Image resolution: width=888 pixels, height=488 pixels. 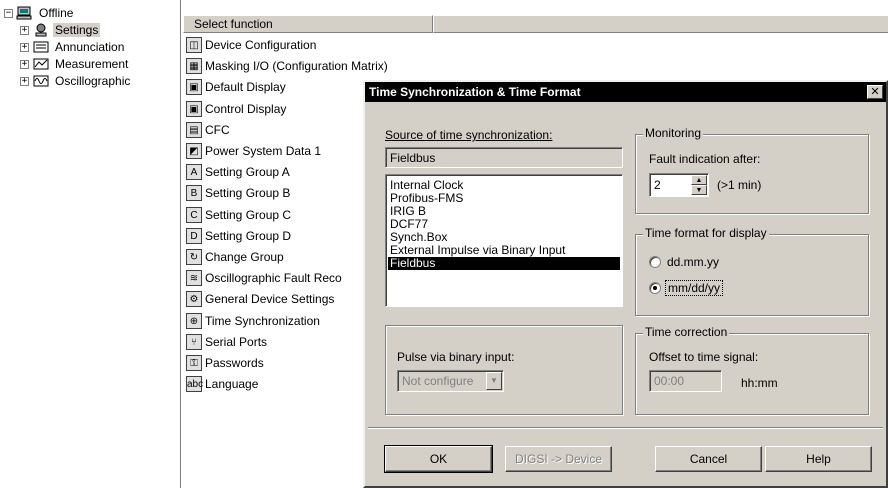 What do you see at coordinates (699, 180) in the screenshot?
I see `spin-up-icon: ▲` at bounding box center [699, 180].